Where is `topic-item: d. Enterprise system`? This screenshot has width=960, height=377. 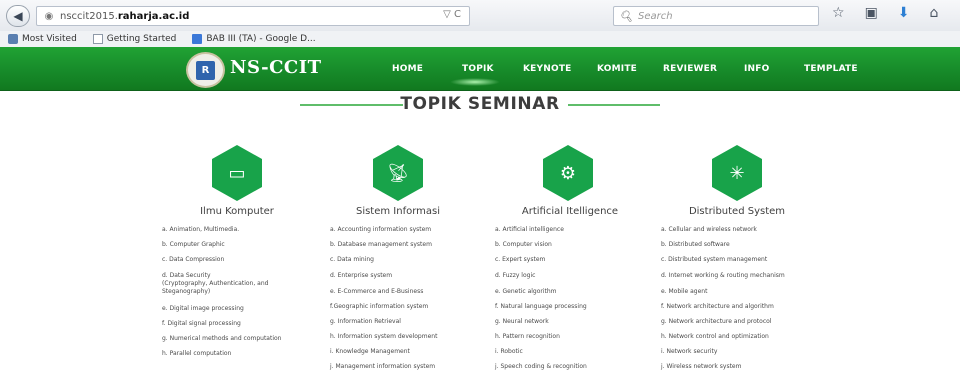 topic-item: d. Enterprise system is located at coordinates (361, 275).